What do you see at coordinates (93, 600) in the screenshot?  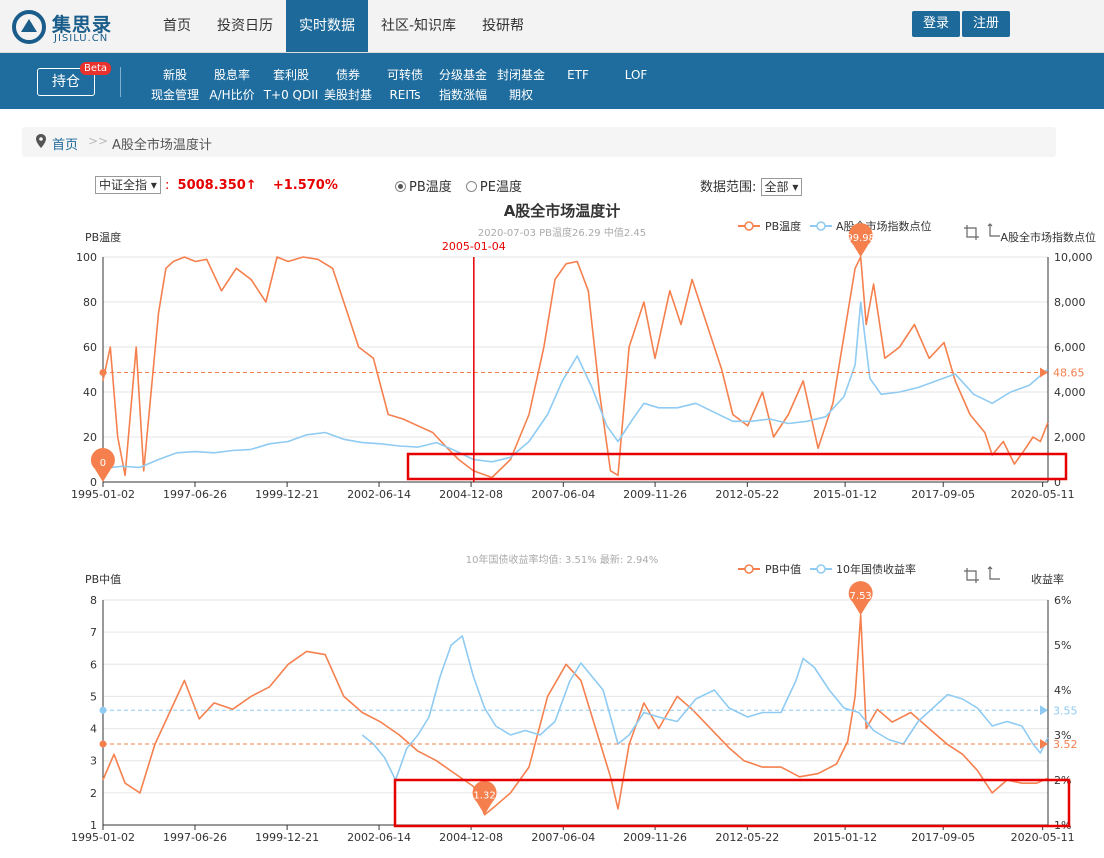 I see `y-tick-label: 8` at bounding box center [93, 600].